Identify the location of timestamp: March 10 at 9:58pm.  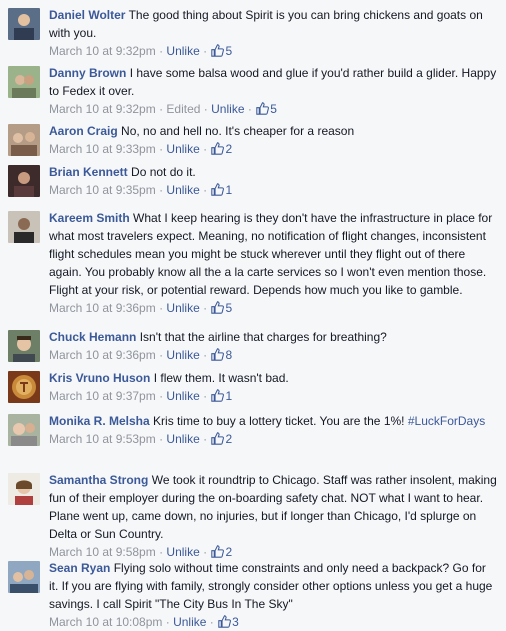
(102, 552).